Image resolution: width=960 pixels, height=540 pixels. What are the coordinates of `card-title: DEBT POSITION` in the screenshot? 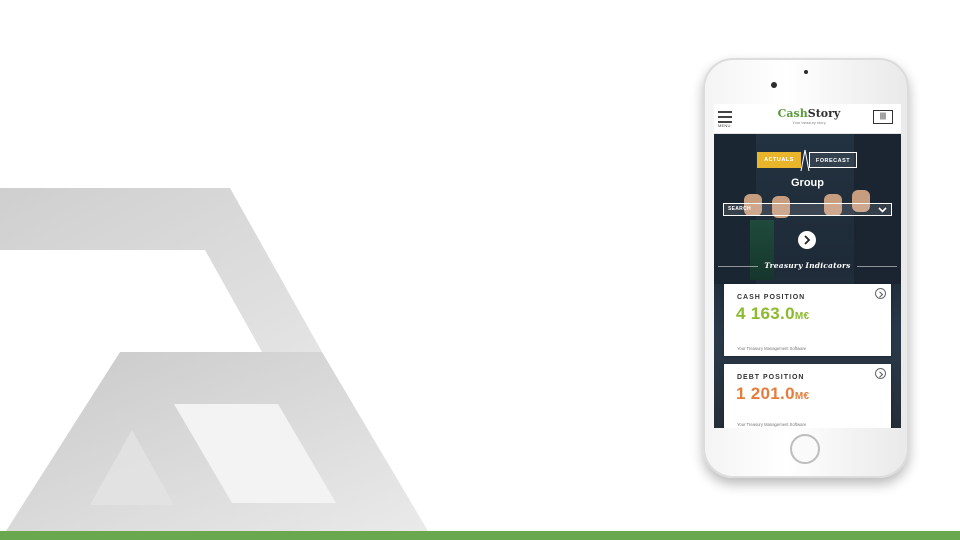 It's located at (771, 377).